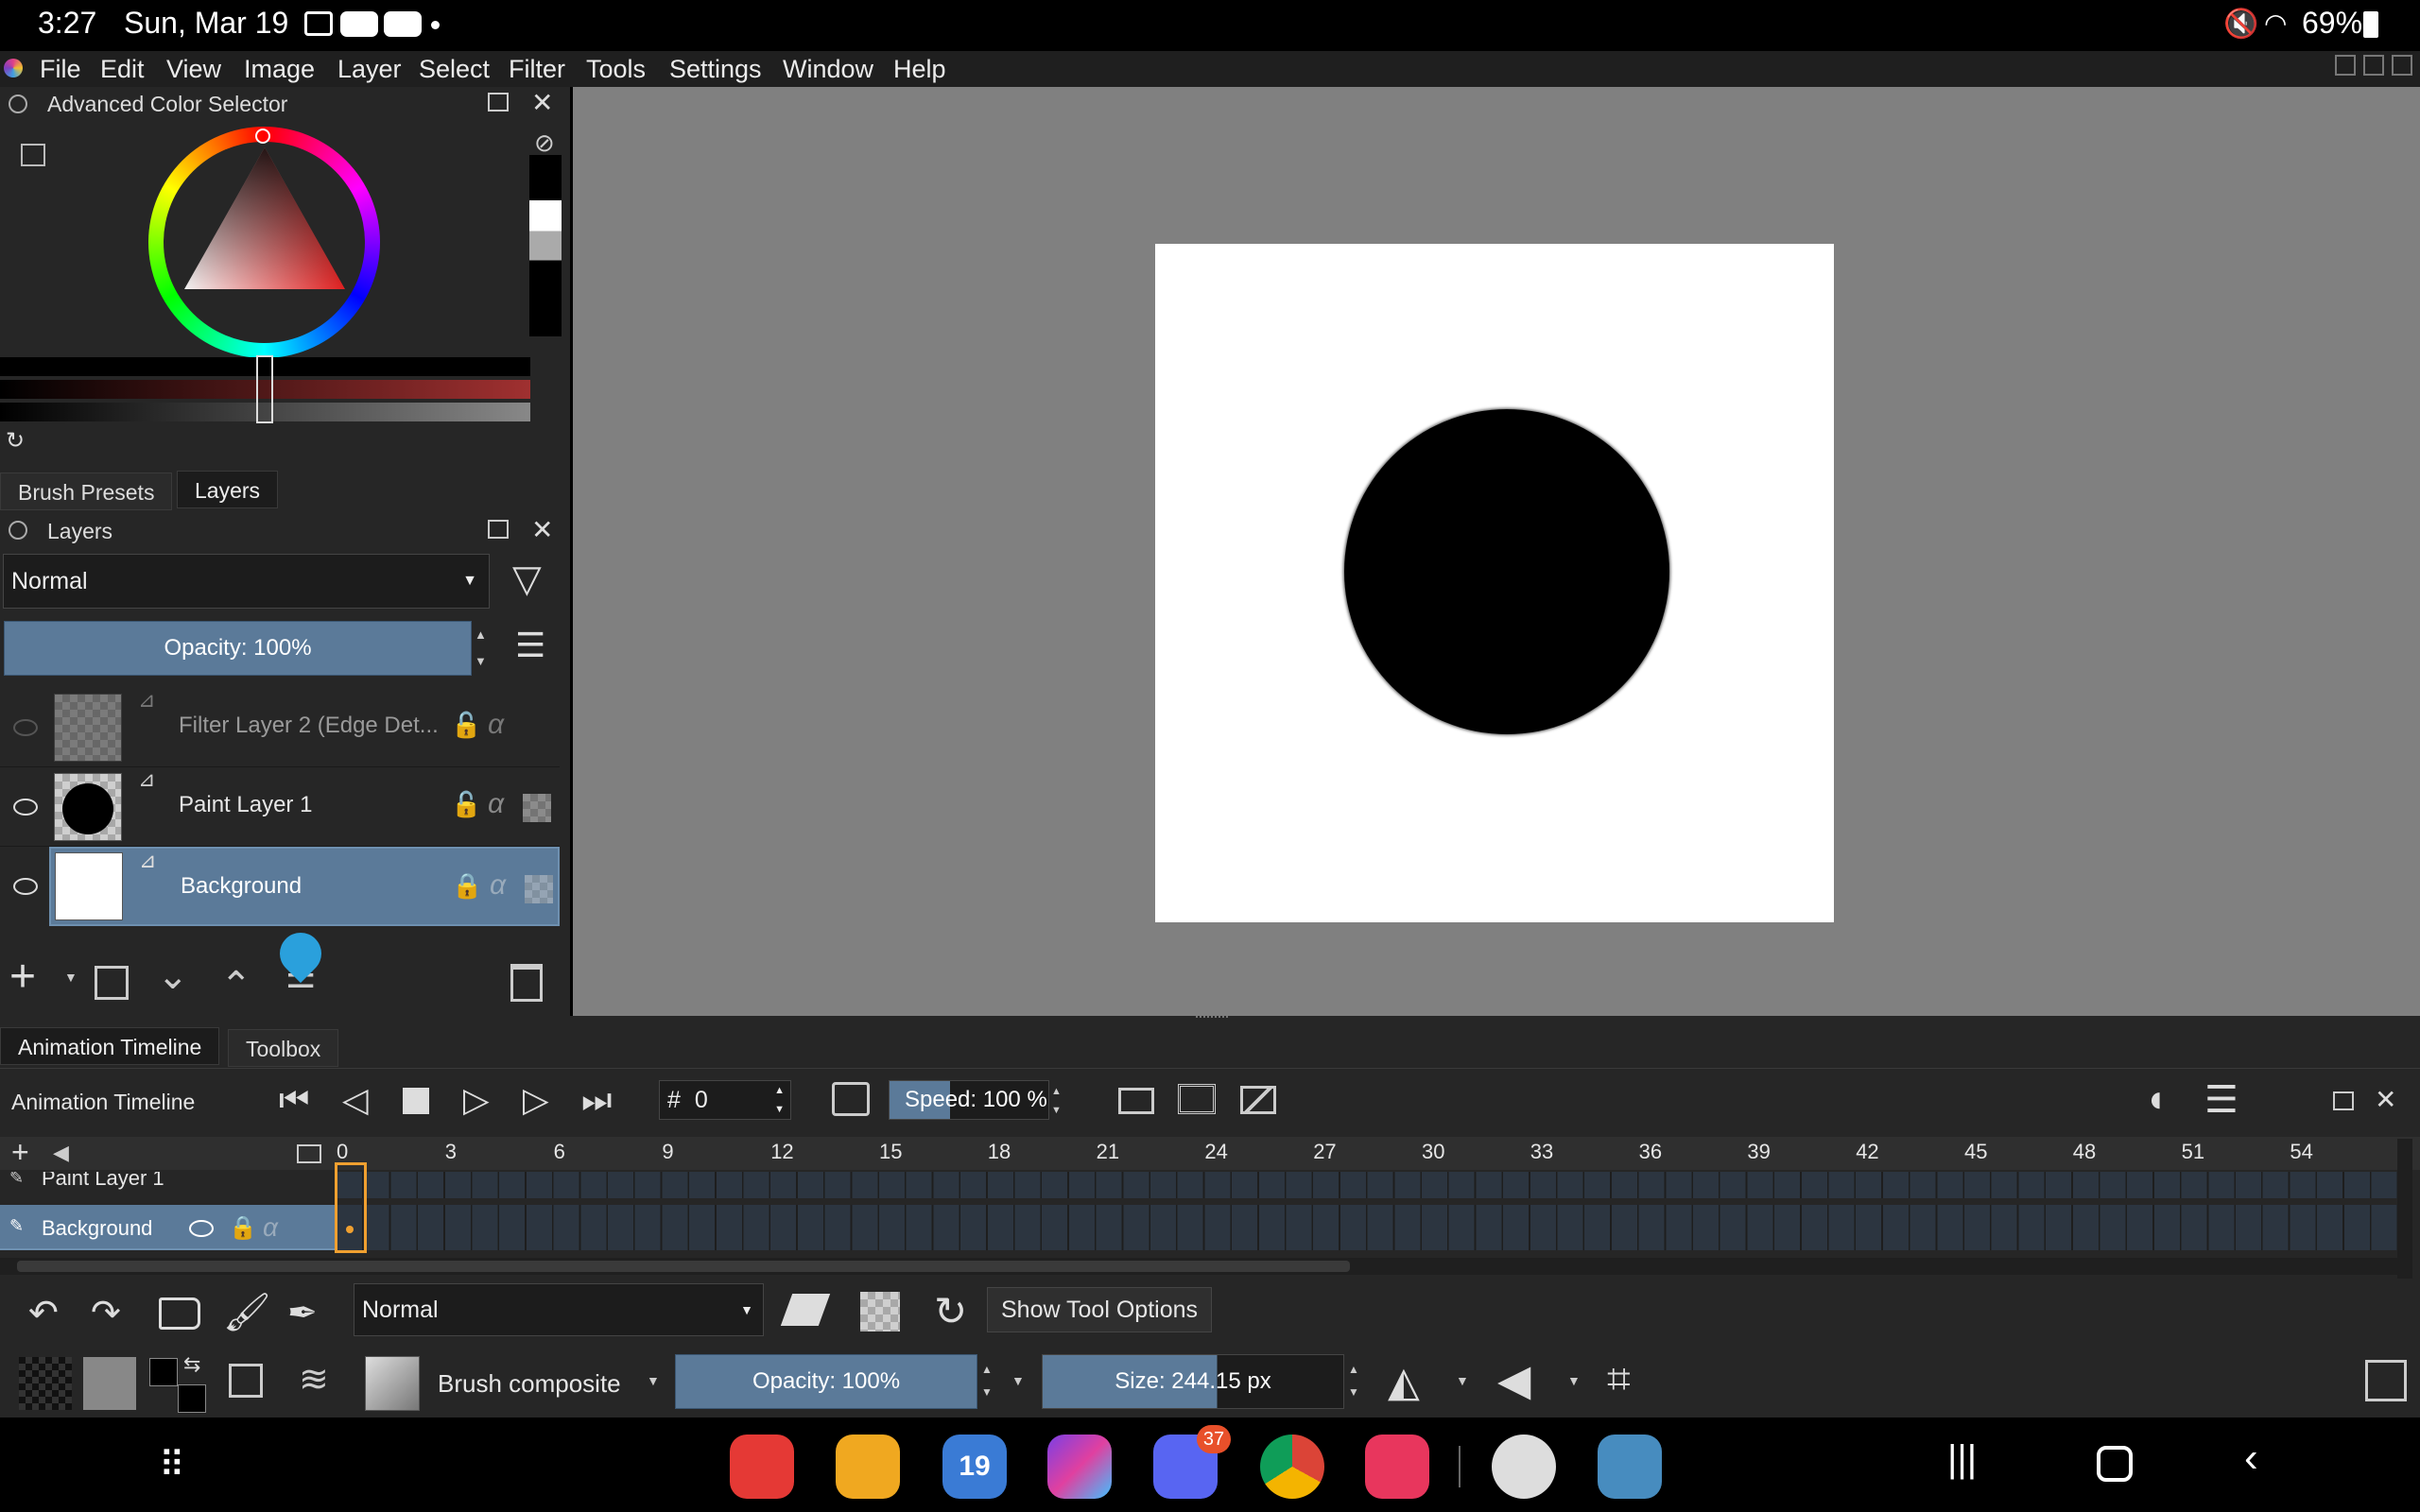  I want to click on undo-icon: ↶, so click(43, 1313).